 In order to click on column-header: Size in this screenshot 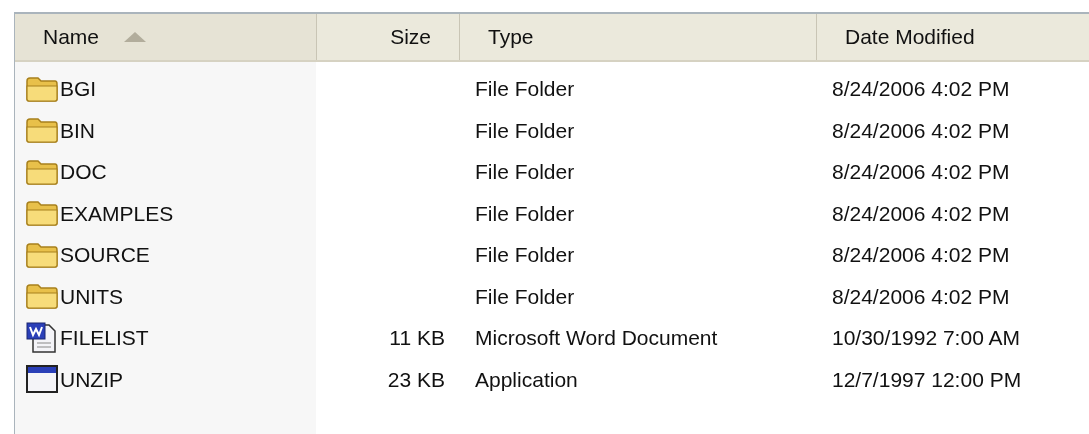, I will do `click(387, 37)`.